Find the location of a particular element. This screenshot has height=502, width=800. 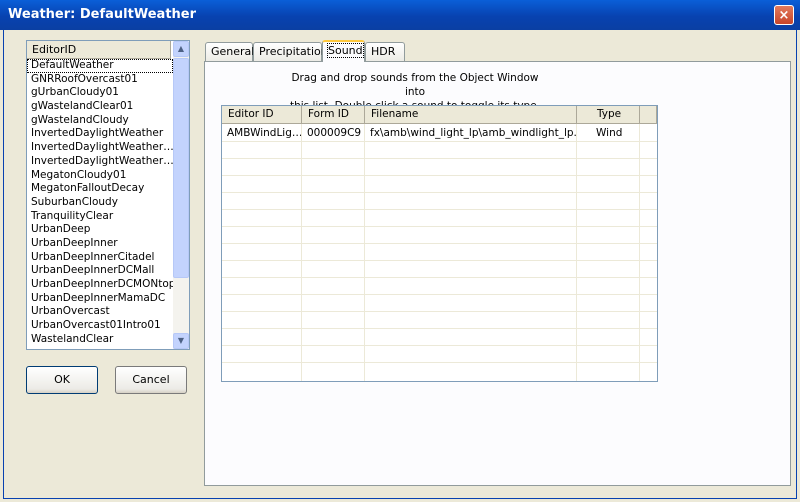

chevron-up-icon: ▲ is located at coordinates (181, 48).